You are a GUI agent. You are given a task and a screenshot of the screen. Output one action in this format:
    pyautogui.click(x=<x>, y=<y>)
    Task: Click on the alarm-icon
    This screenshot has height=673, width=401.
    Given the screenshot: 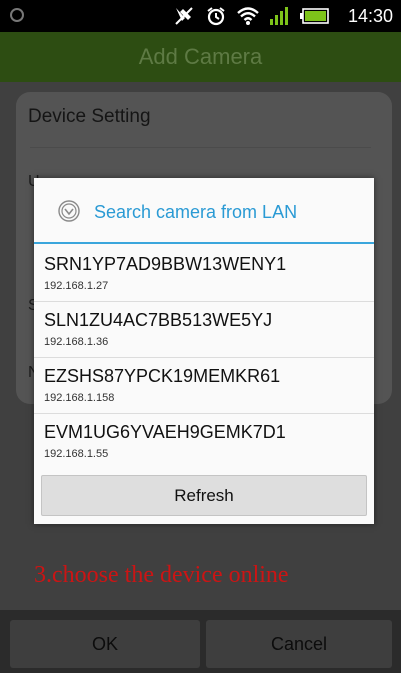 What is the action you would take?
    pyautogui.click(x=216, y=18)
    